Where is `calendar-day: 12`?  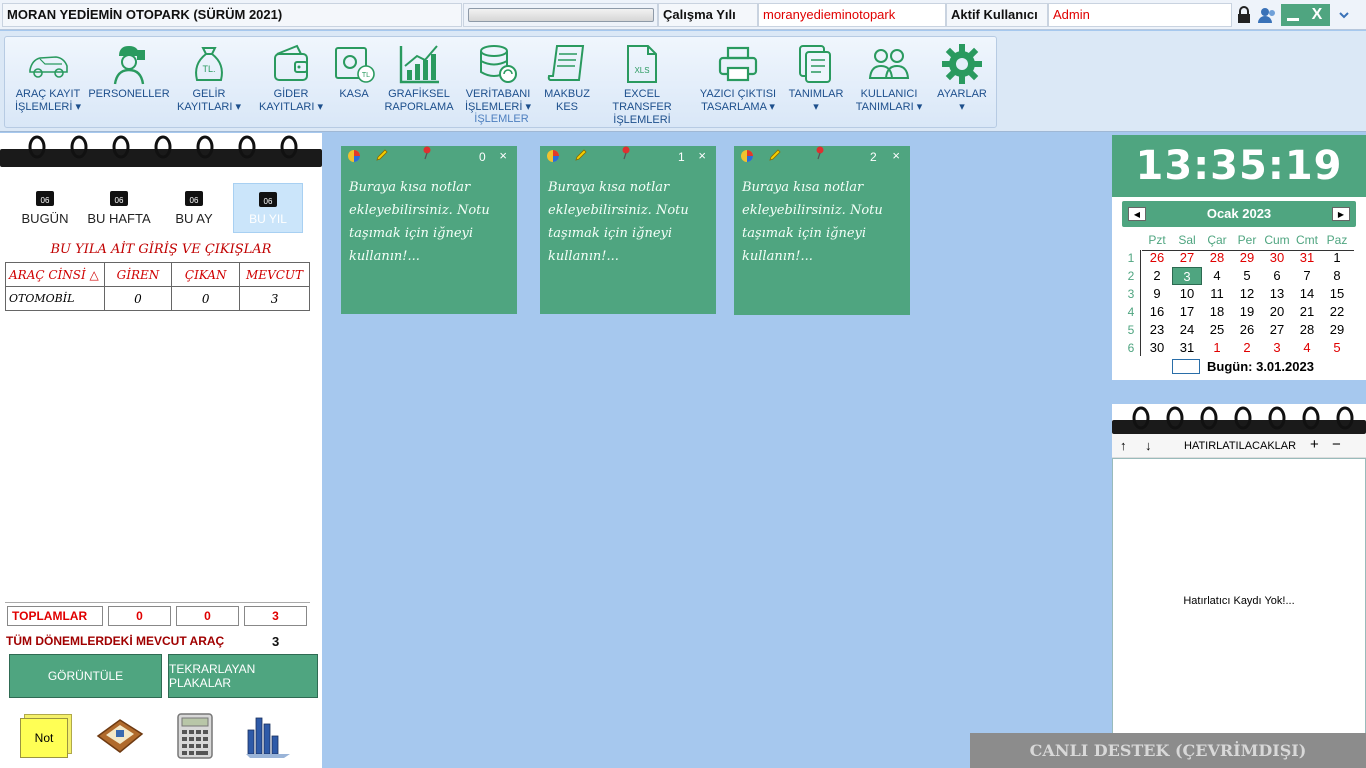
calendar-day: 12 is located at coordinates (1247, 294).